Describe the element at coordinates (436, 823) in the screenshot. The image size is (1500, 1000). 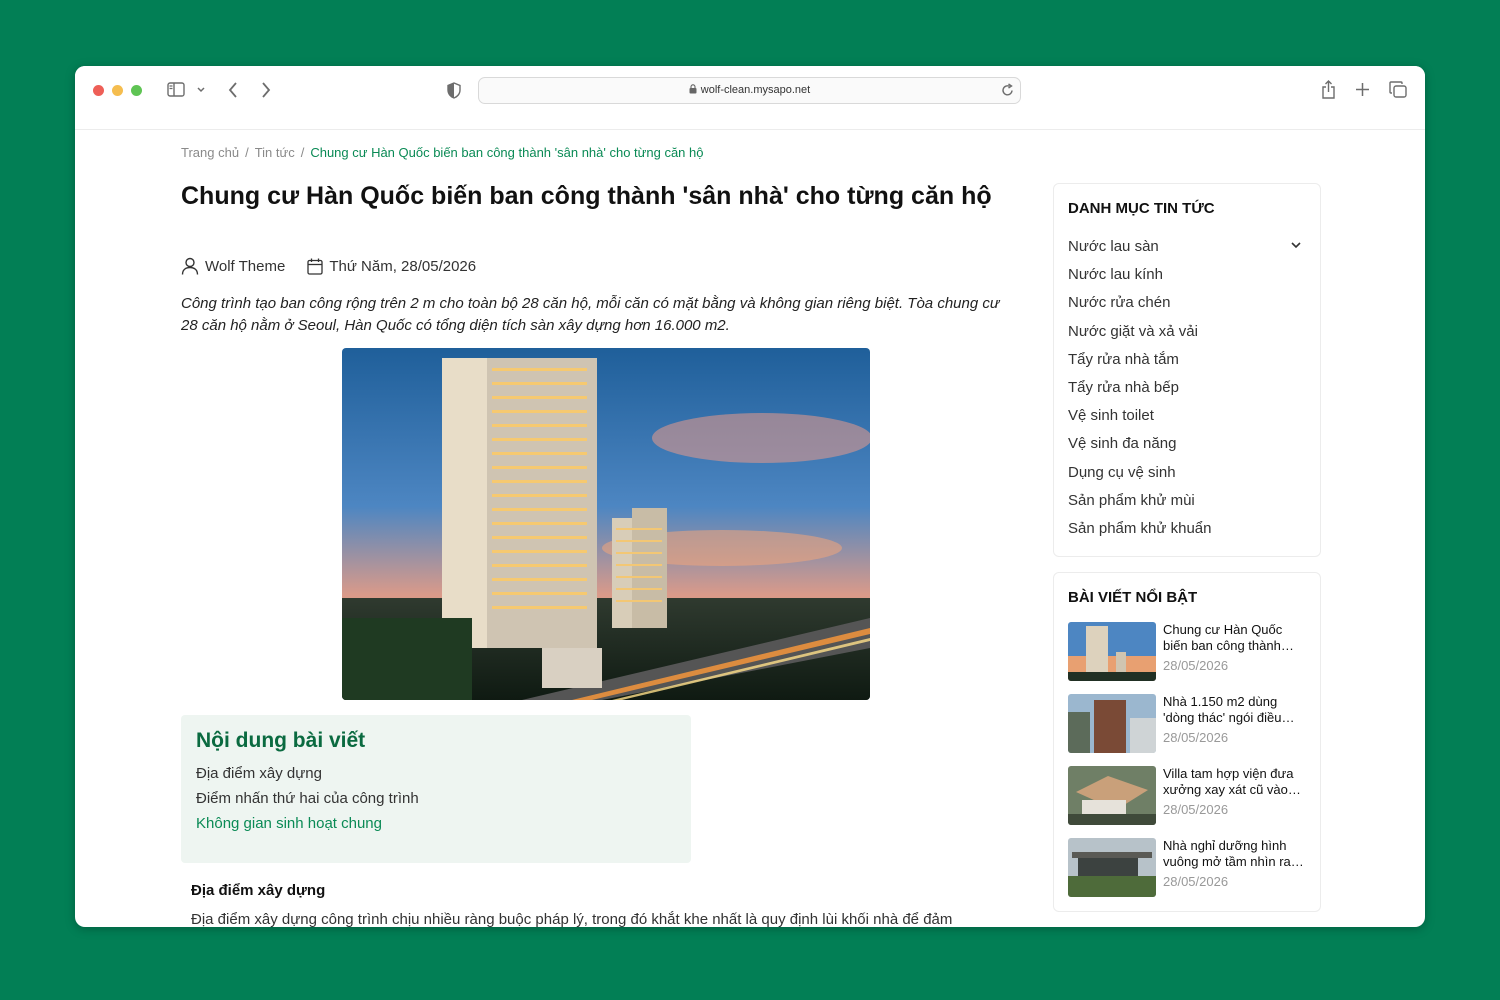
I see `toc-item: Không gian sinh hoạt chung` at that location.